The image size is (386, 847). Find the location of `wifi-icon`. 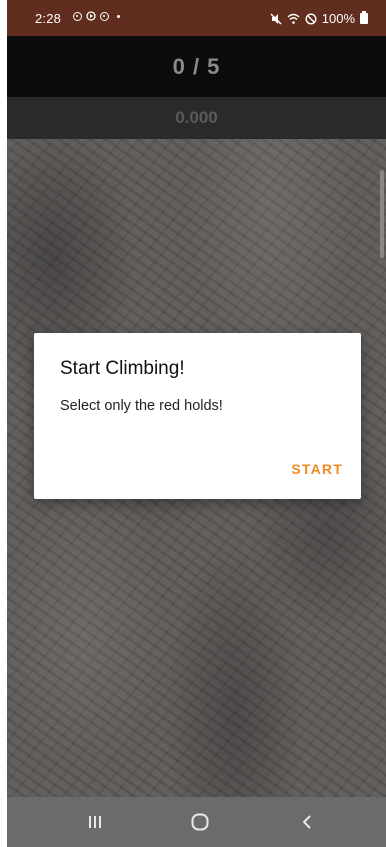

wifi-icon is located at coordinates (293, 18).